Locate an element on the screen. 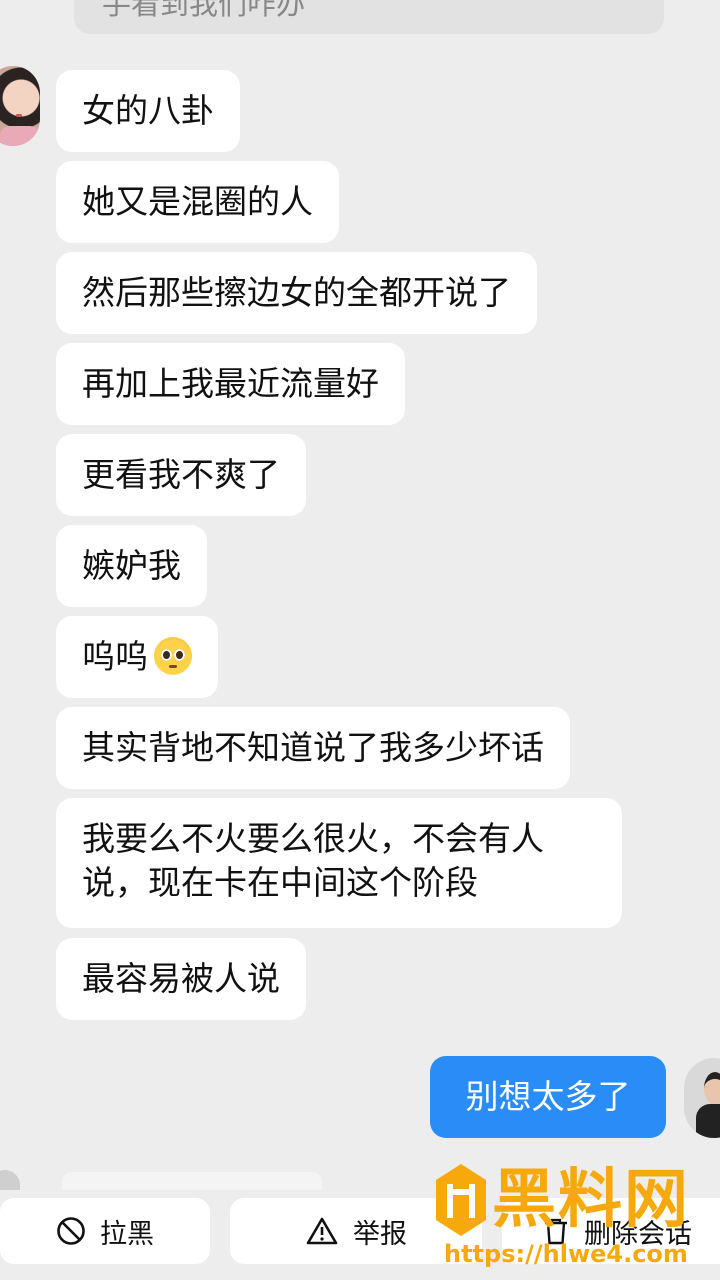 The height and width of the screenshot is (1280, 720). message-text: 女的八卦 is located at coordinates (148, 110).